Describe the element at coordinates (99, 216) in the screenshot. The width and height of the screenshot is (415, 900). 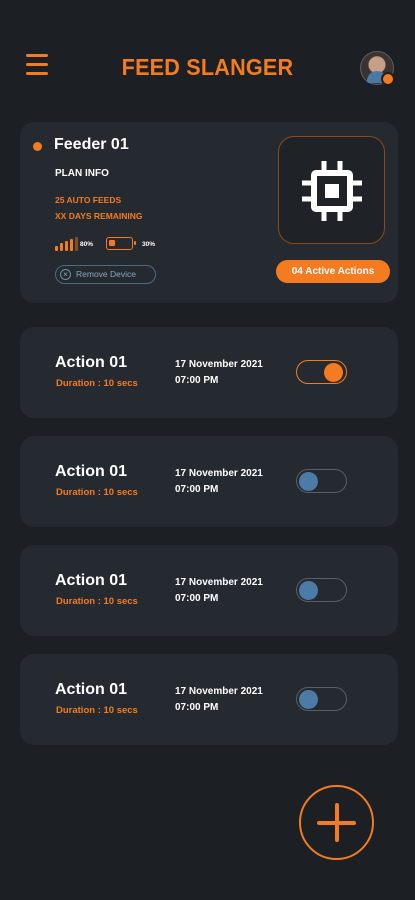
I see `days-remaining: XX DAYS REMAINING` at that location.